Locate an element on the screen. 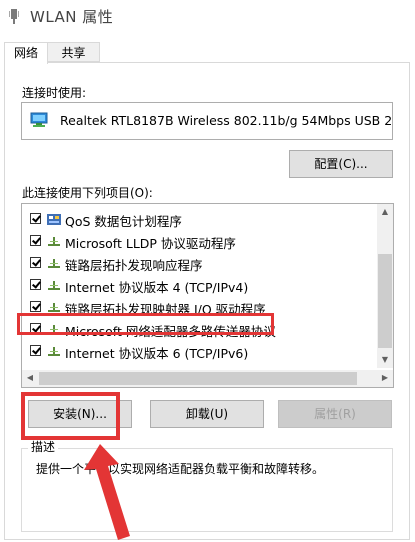 The height and width of the screenshot is (542, 415). properties-button: 属性(R) is located at coordinates (335, 414).